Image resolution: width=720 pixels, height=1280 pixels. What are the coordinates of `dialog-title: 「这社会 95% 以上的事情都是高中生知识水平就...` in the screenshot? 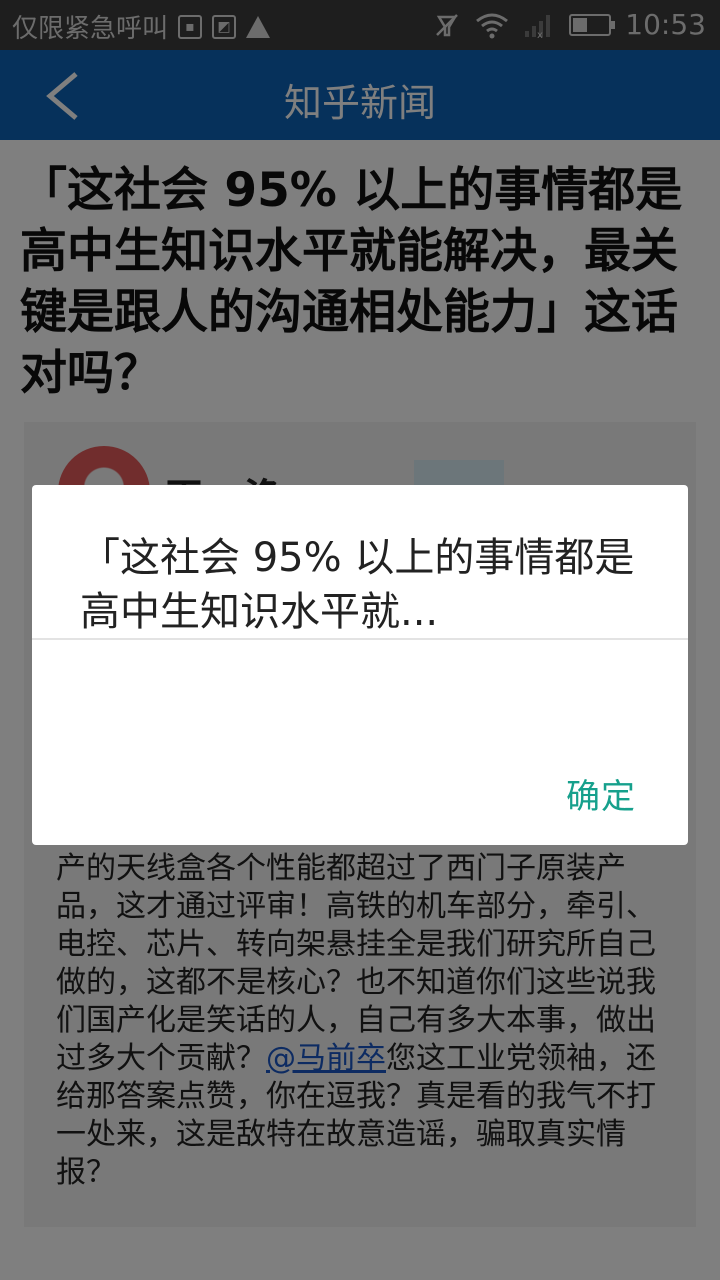 It's located at (357, 585).